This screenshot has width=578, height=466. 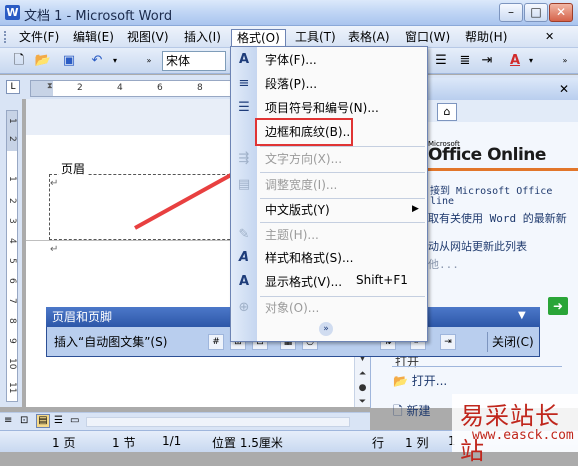 What do you see at coordinates (244, 83) in the screenshot?
I see `paragraph-icon: ≡` at bounding box center [244, 83].